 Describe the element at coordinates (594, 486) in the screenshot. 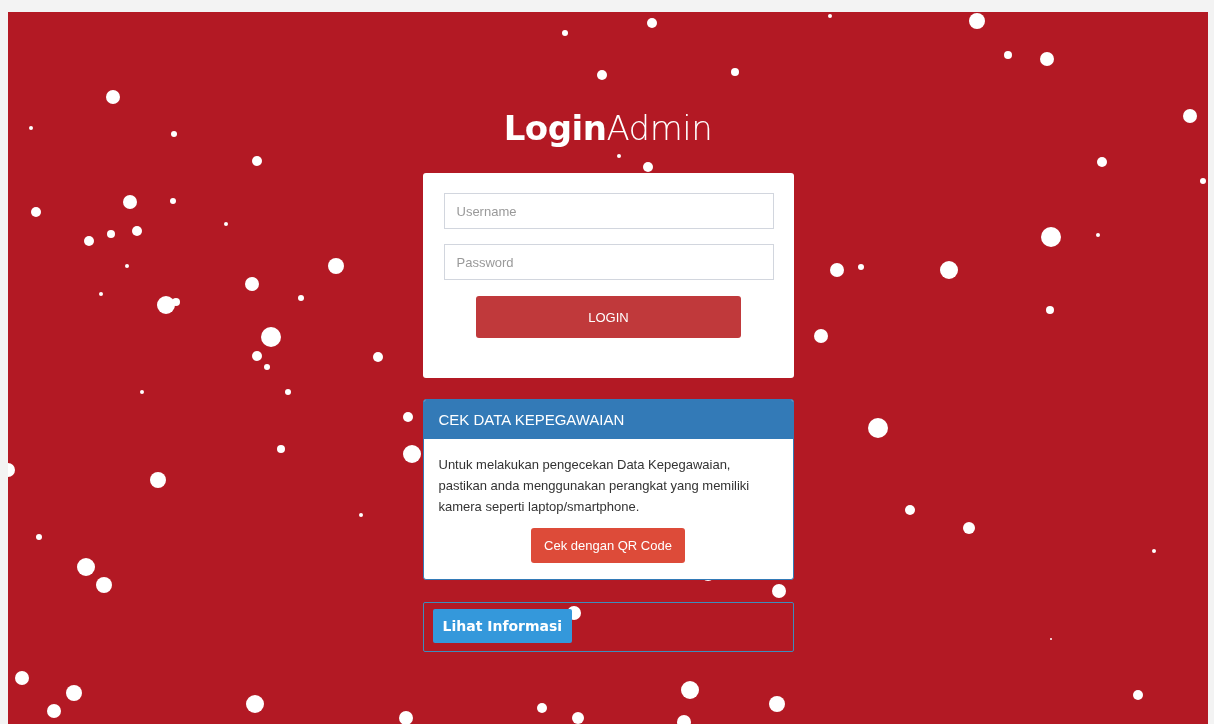

I see `panel-text: Untuk melakukan pengecekan Data Kepegawaian, pastikan anda menggunakan perangkat yang memiliki kamera seperti laptop/smartphone.` at that location.